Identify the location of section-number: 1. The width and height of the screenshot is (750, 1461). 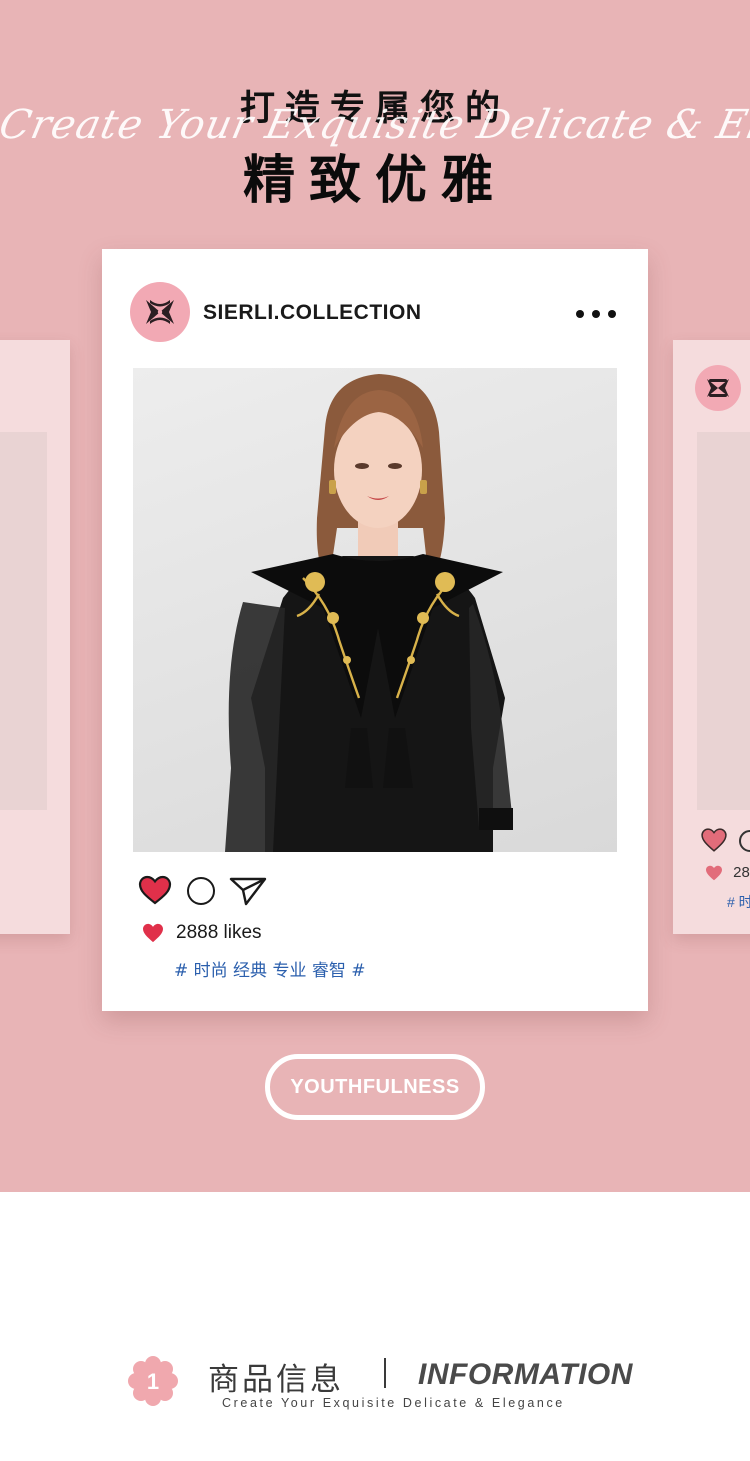
(153, 1381).